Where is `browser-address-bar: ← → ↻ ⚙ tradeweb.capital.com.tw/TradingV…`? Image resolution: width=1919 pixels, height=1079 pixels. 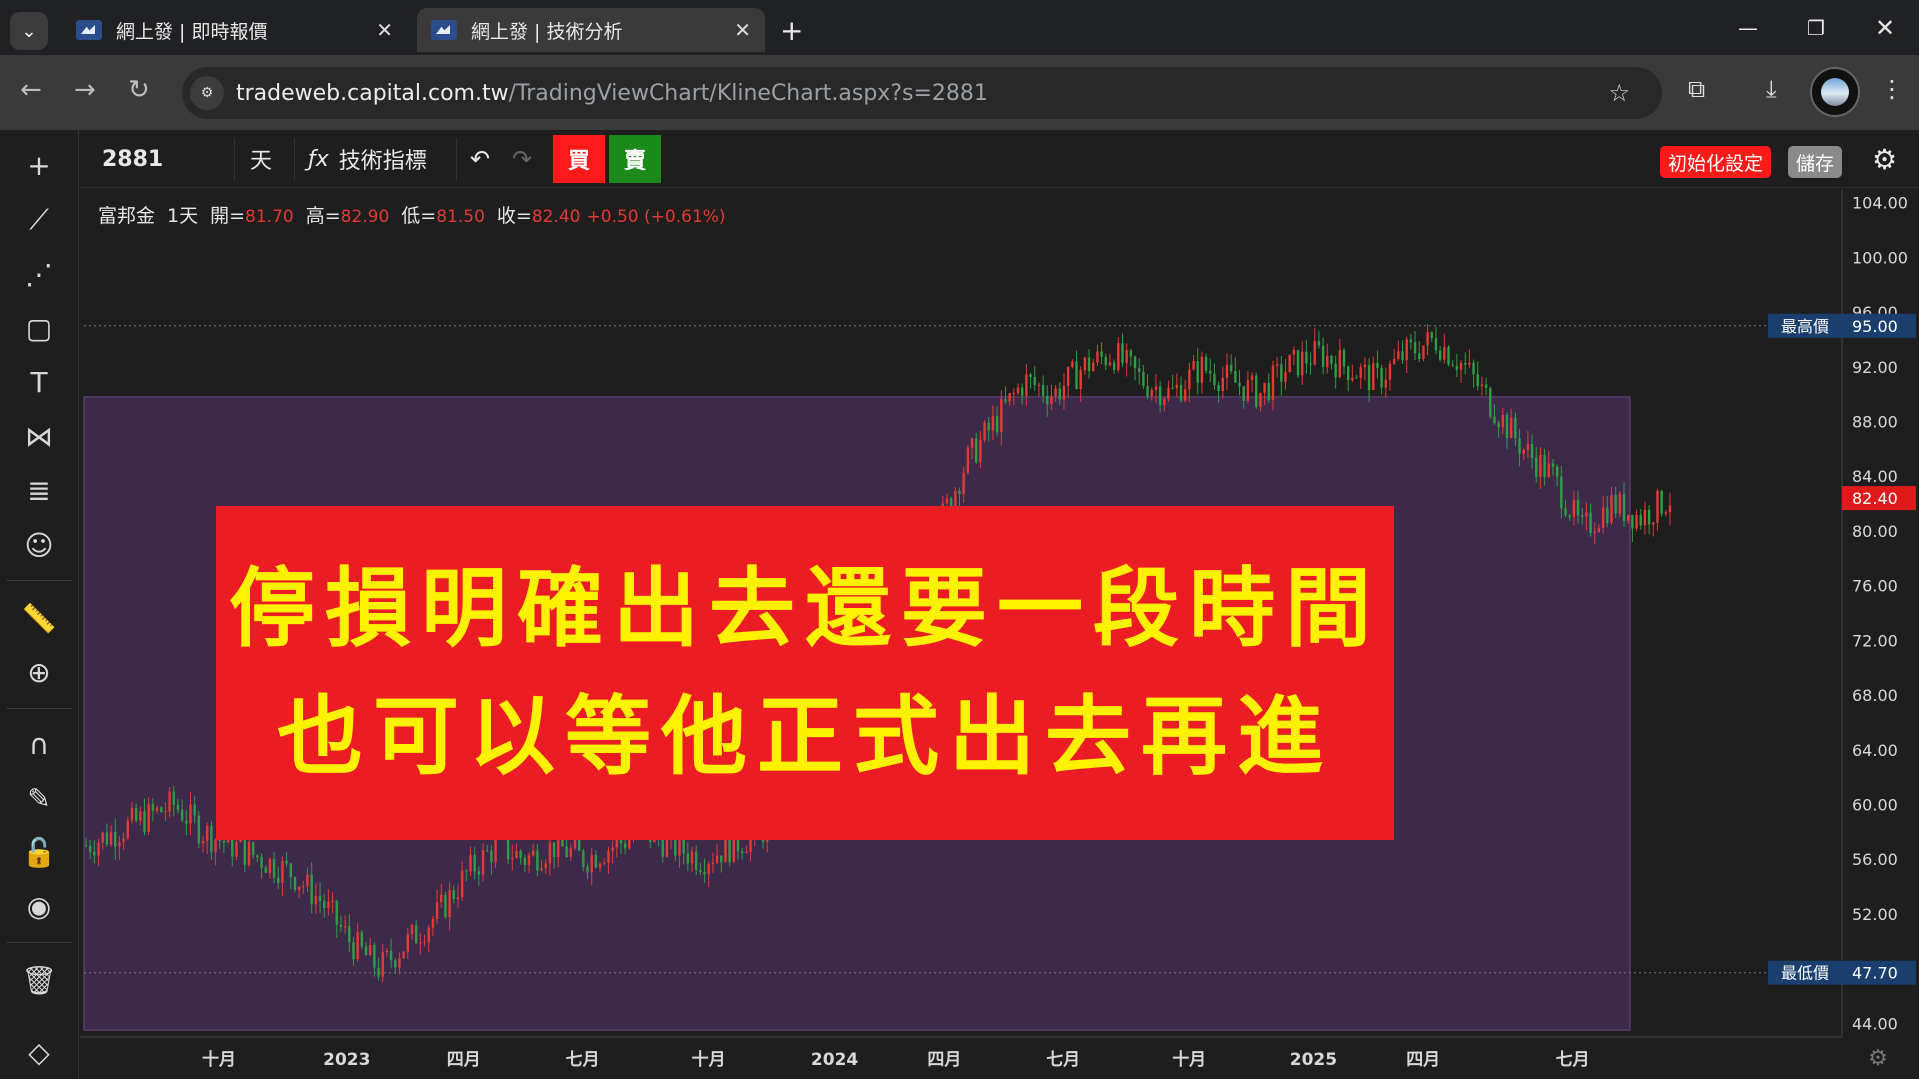
browser-address-bar: ← → ↻ ⚙ tradeweb.capital.com.tw/TradingV… is located at coordinates (959, 92).